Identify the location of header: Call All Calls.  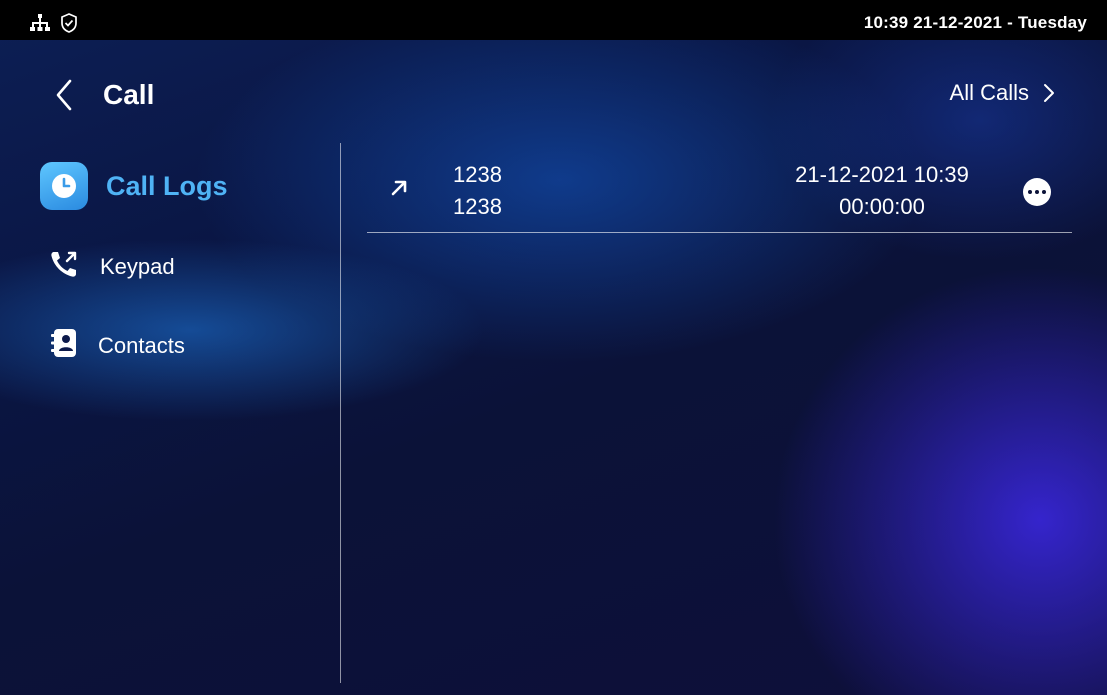
(553, 95).